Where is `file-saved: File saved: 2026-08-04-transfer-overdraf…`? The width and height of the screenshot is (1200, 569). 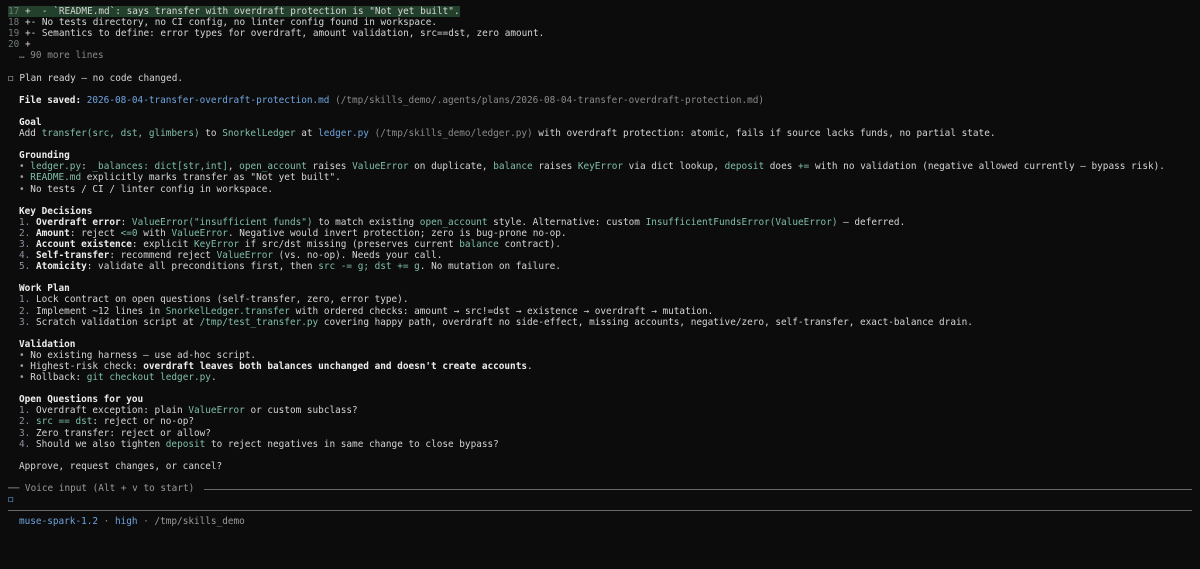
file-saved: File saved: 2026-08-04-transfer-overdraf… is located at coordinates (600, 100).